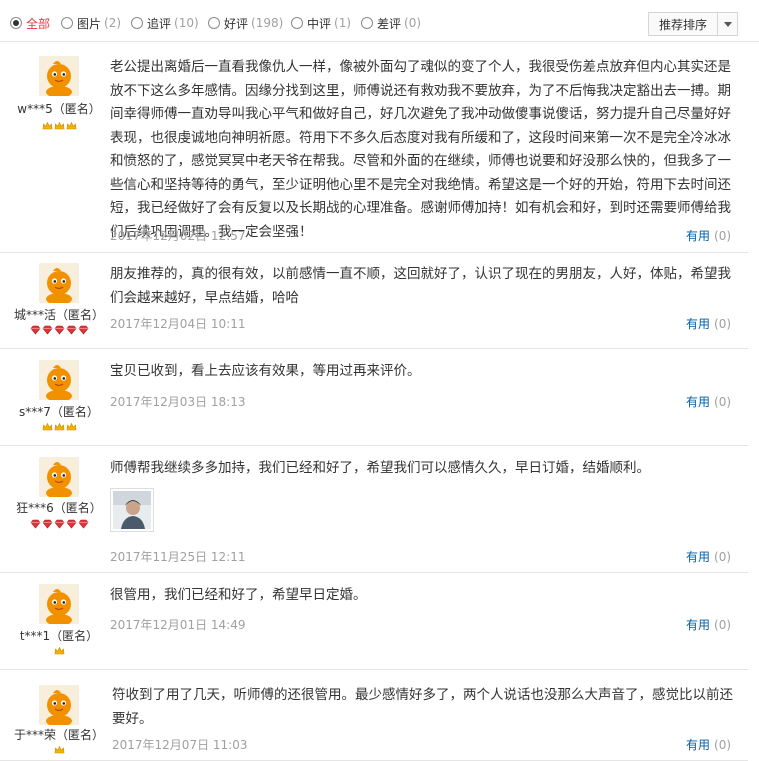 This screenshot has width=759, height=761. What do you see at coordinates (267, 23) in the screenshot?
I see `filter-count: (198)` at bounding box center [267, 23].